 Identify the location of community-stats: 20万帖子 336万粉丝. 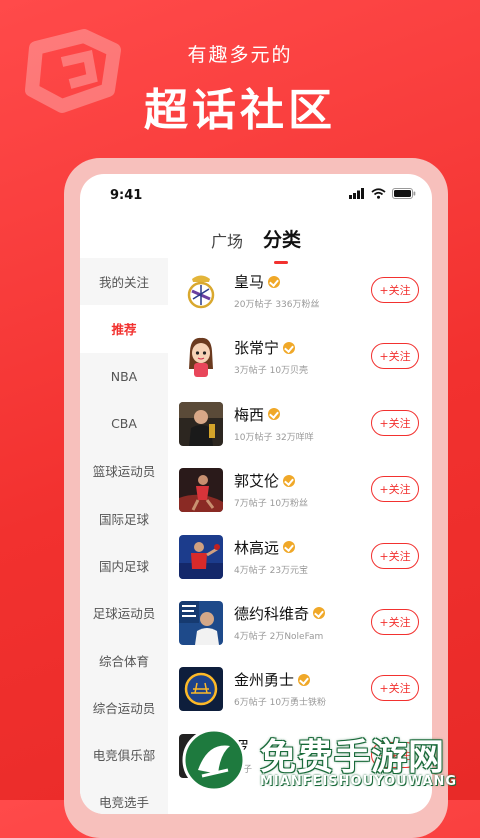
(277, 305).